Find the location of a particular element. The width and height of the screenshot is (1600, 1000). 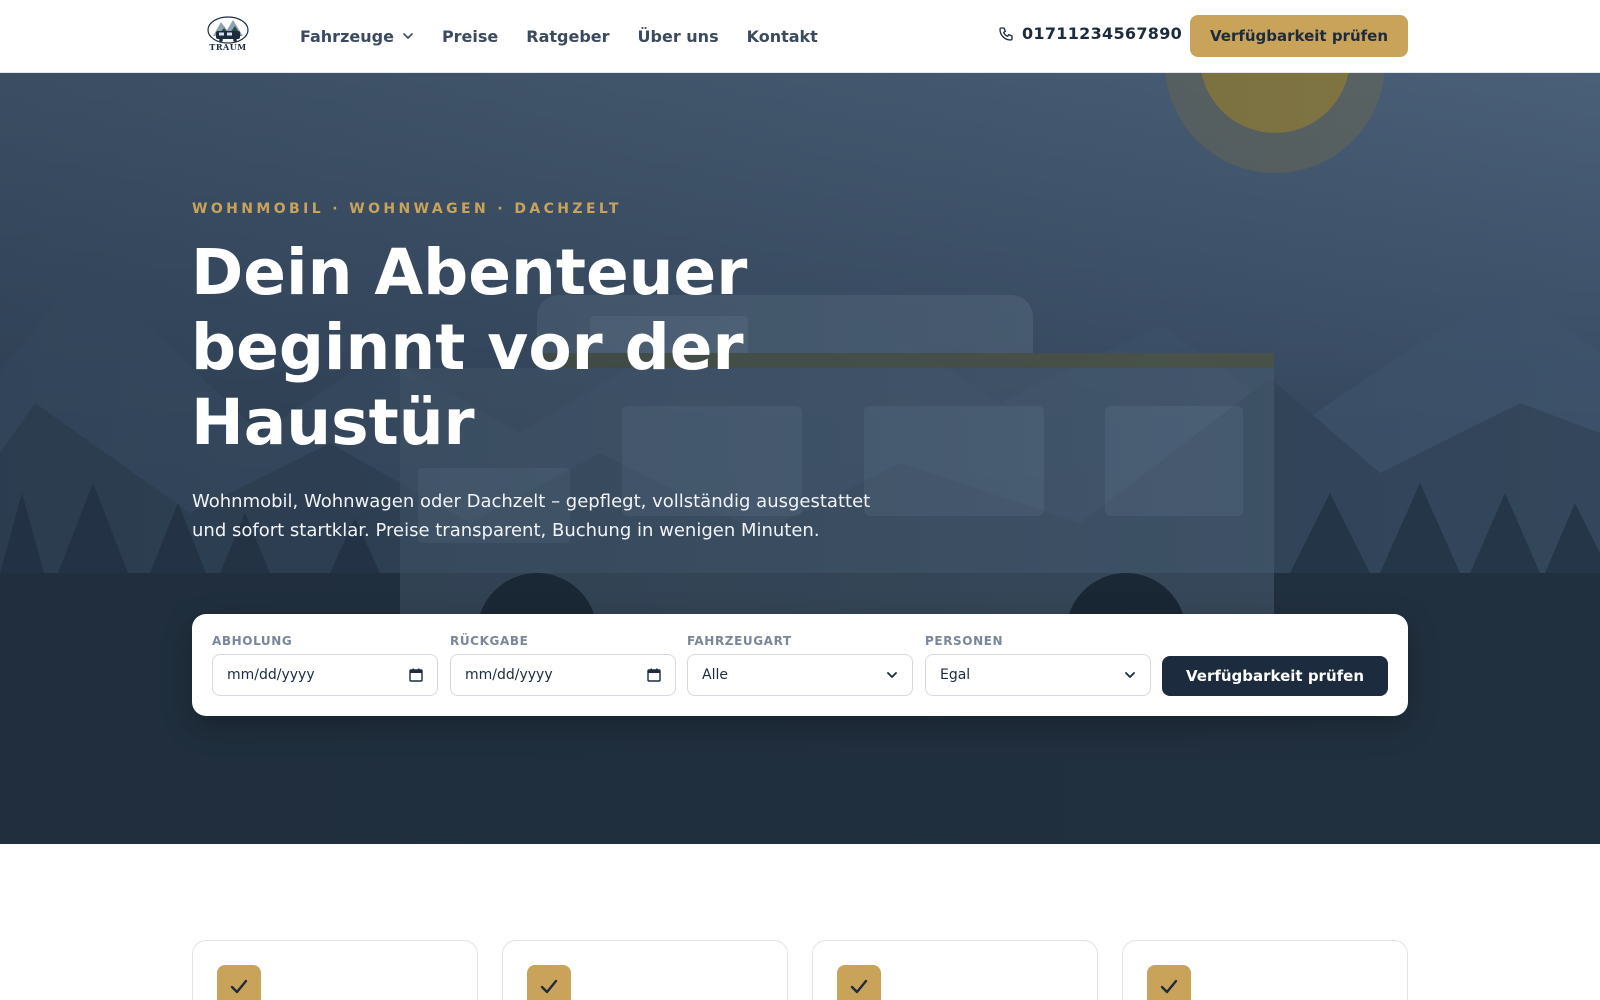

nav-item-label: Fahrzeuge is located at coordinates (347, 36).